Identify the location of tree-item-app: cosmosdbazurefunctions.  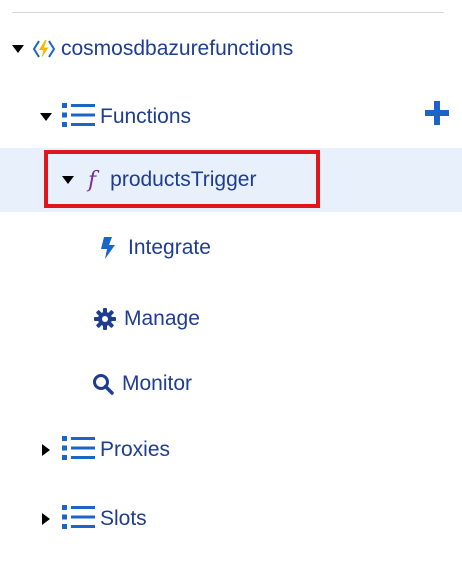
(231, 49).